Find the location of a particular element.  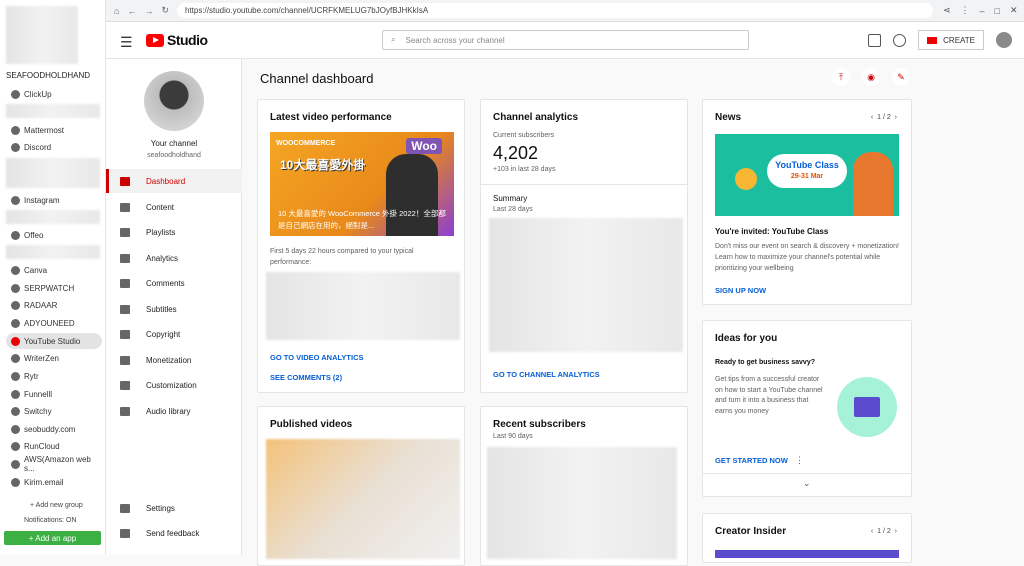

forward-icon: → is located at coordinates (148, 11).